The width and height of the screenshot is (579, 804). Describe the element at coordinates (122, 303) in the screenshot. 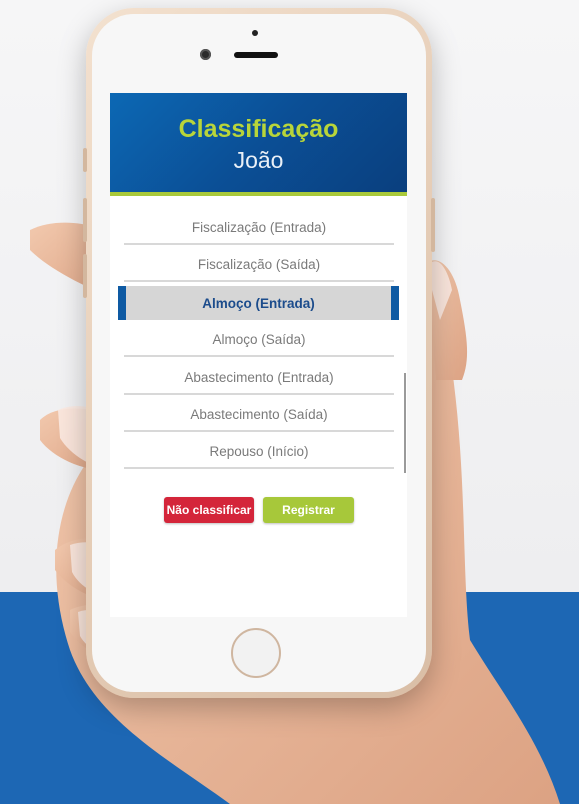

I see `selection-marker-left` at that location.